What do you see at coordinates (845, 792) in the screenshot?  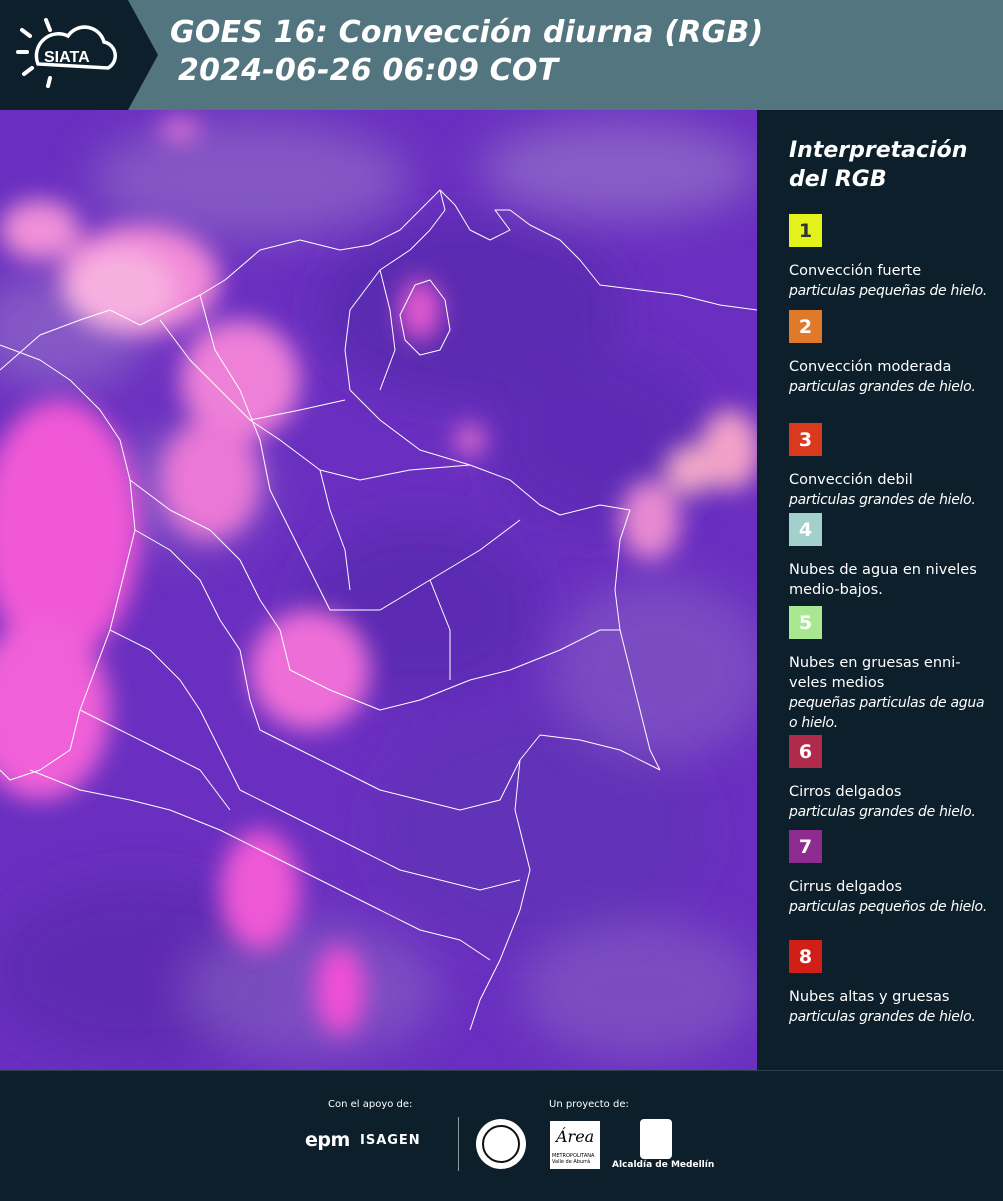 I see `legend-item-name: Cirros delgados` at bounding box center [845, 792].